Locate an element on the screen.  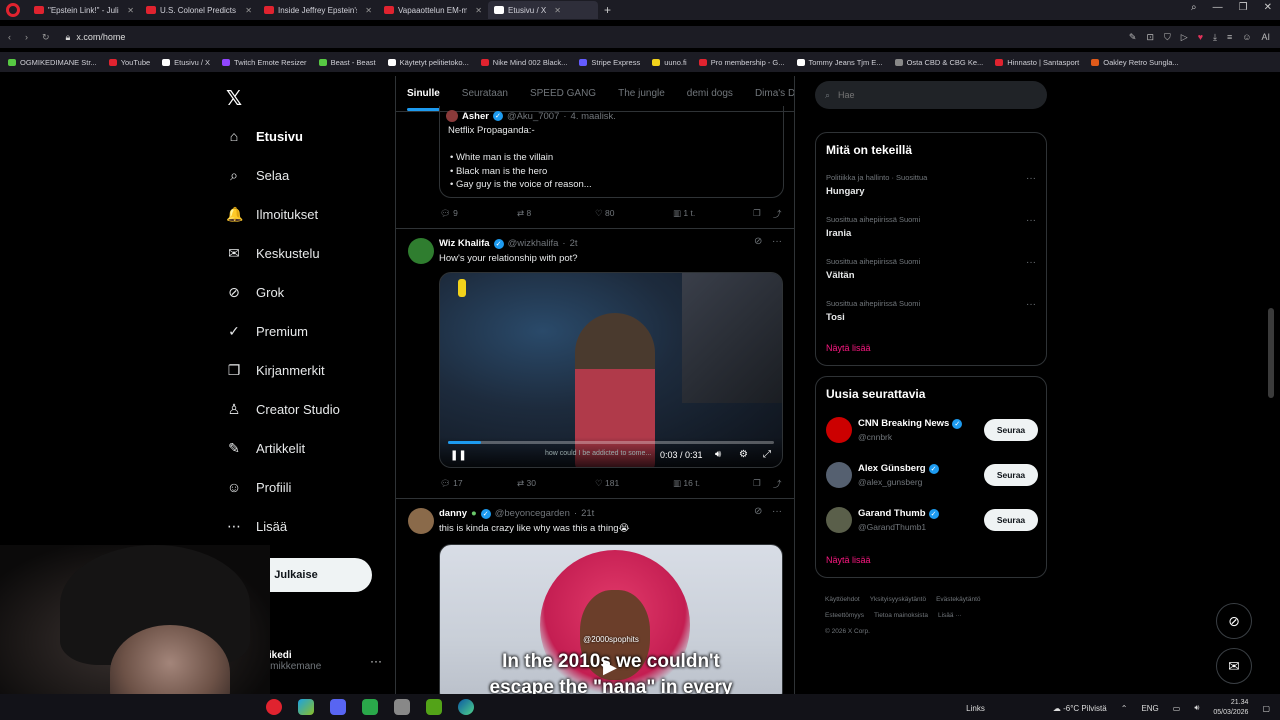
repost-button: ⇄ 8 is located at coordinates (556, 214).